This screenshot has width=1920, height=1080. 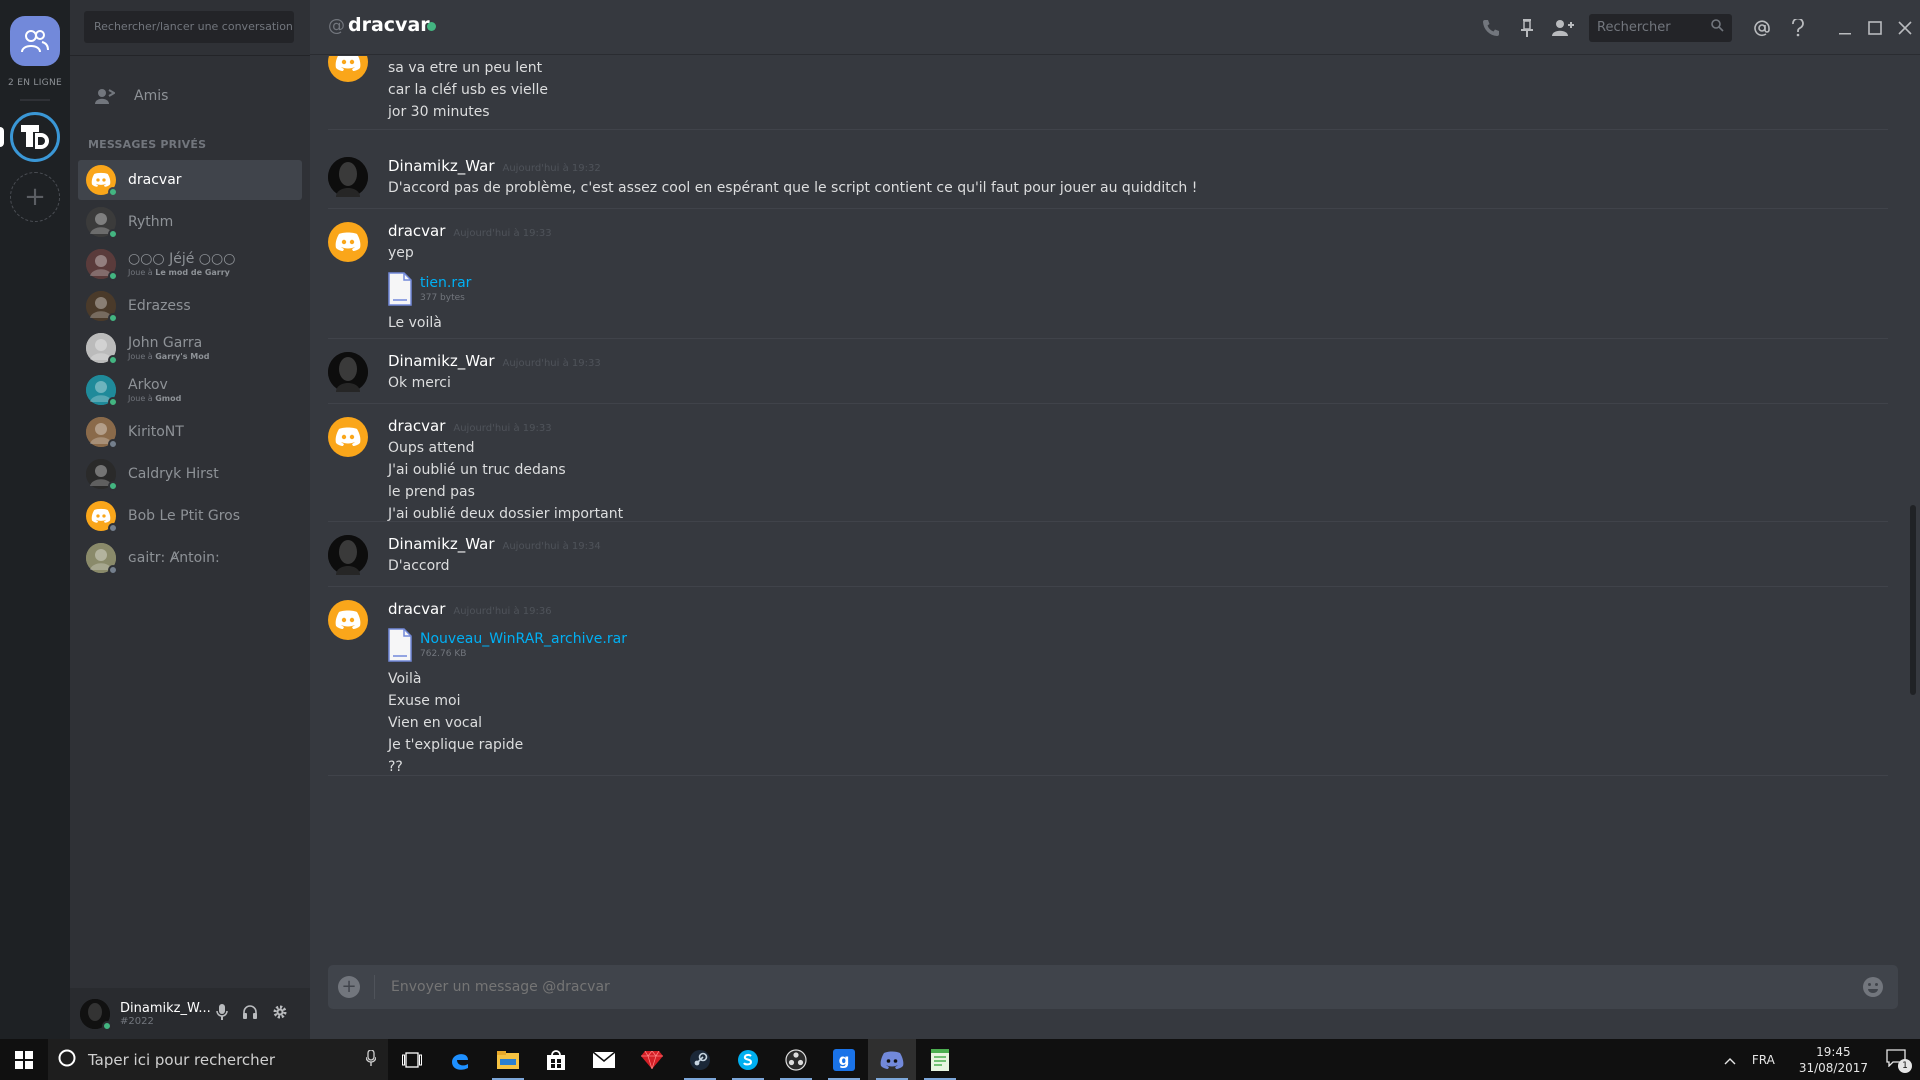 I want to click on dm-item: KiritoNT, so click(x=190, y=432).